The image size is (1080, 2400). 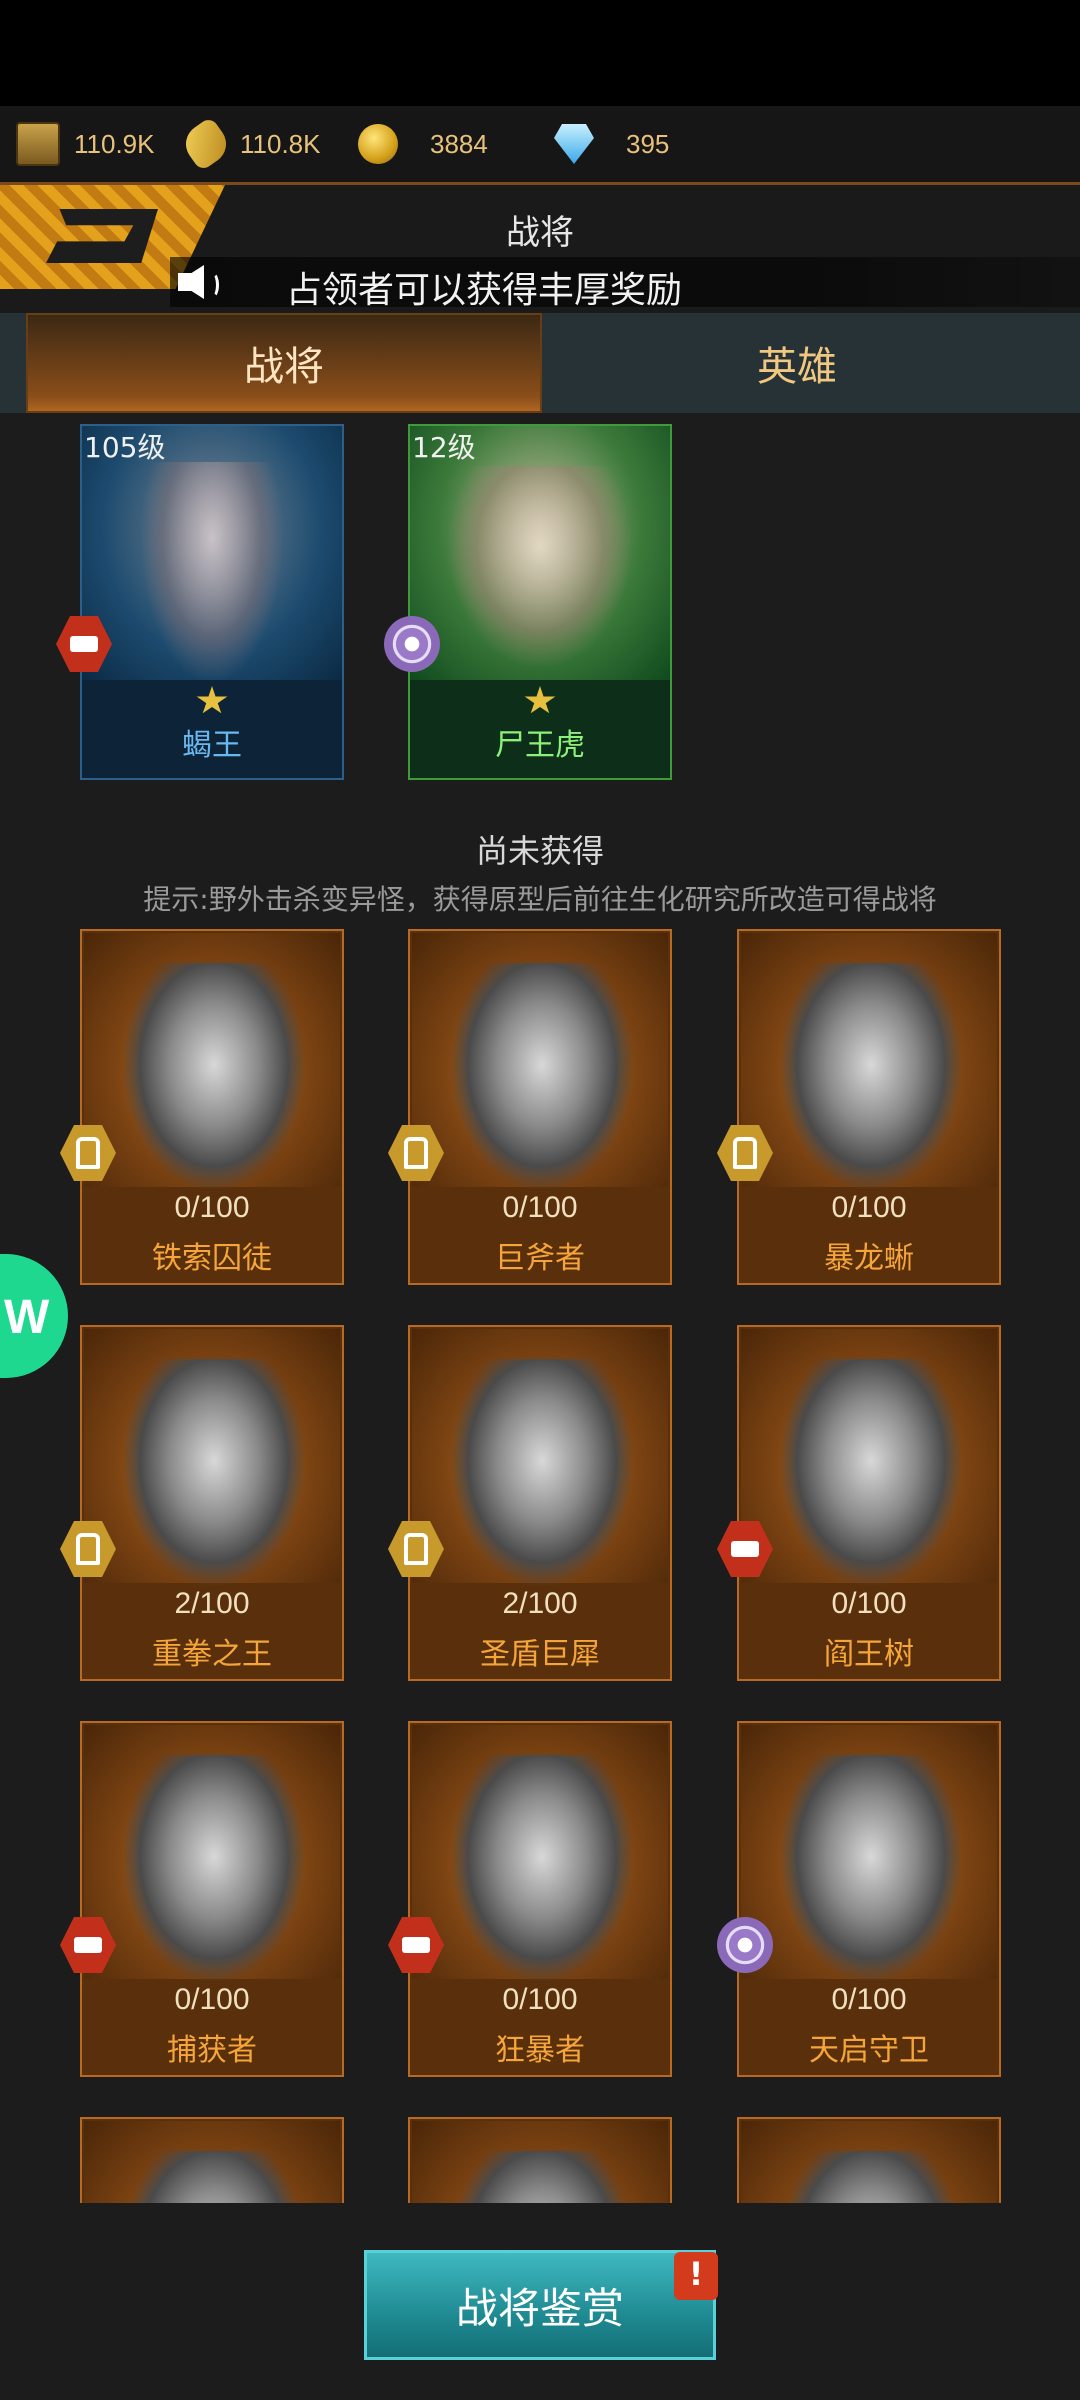 What do you see at coordinates (378, 144) in the screenshot?
I see `coin-icon` at bounding box center [378, 144].